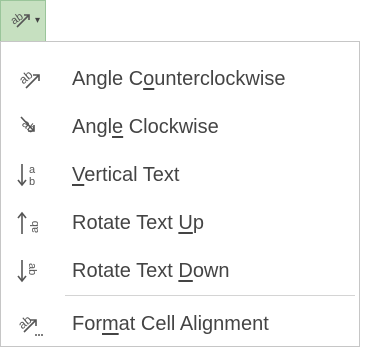  I want to click on menu-item-vertical-text: a b Vertical Text, so click(180, 175).